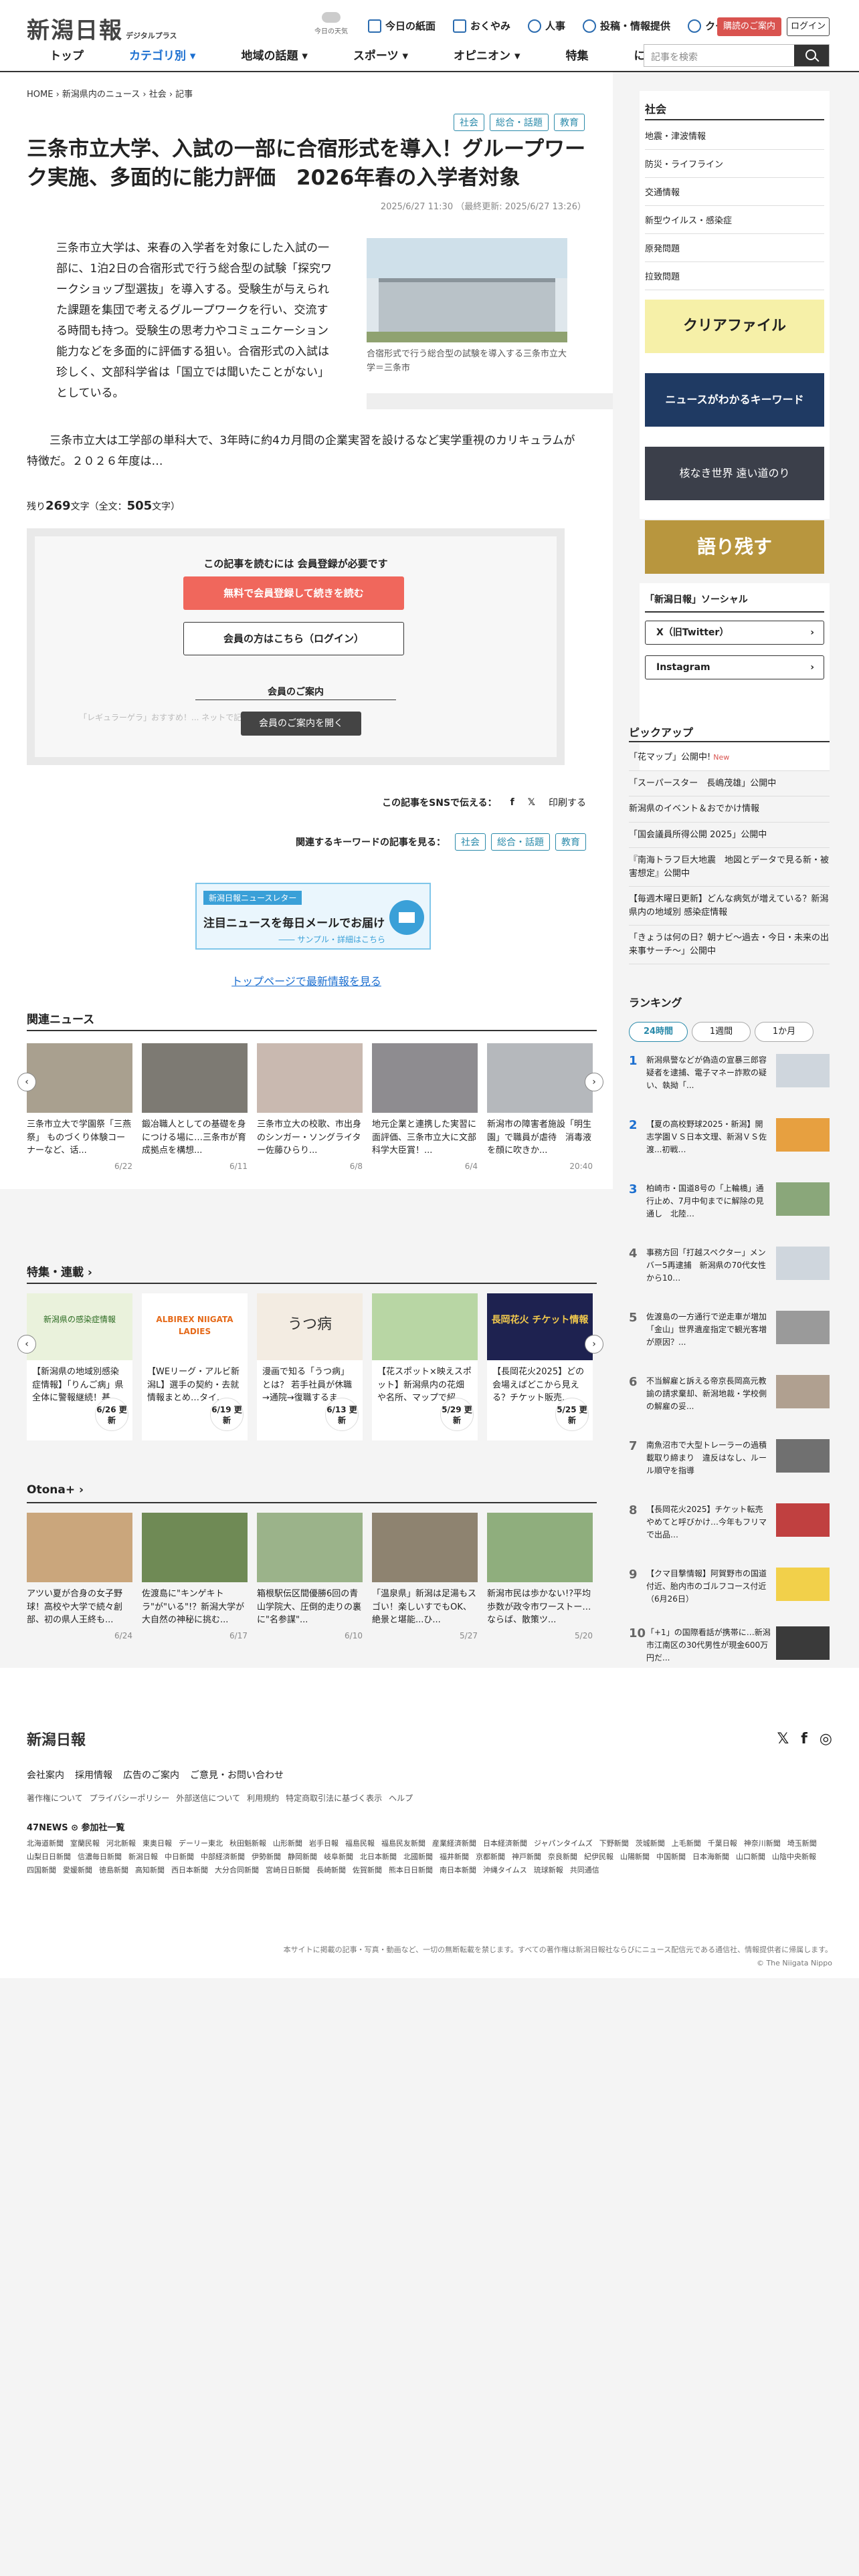 The width and height of the screenshot is (859, 2576). I want to click on facebook-icon: f, so click(512, 802).